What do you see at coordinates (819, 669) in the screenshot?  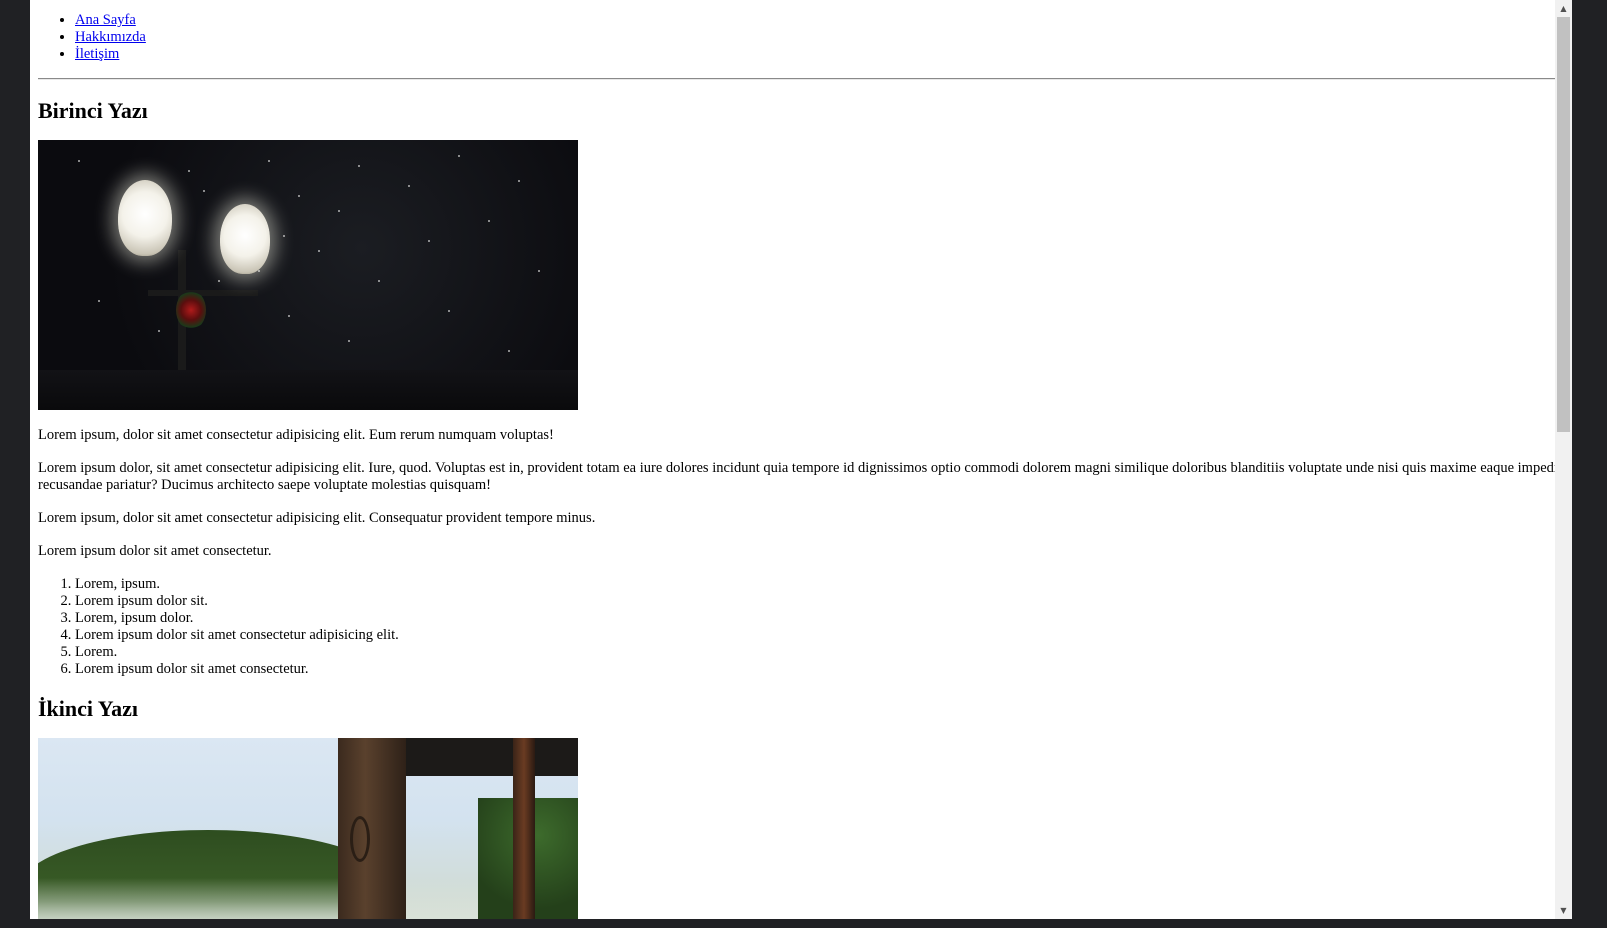 I see `list-item: Lorem ipsum dolor sit amet consectetur.` at bounding box center [819, 669].